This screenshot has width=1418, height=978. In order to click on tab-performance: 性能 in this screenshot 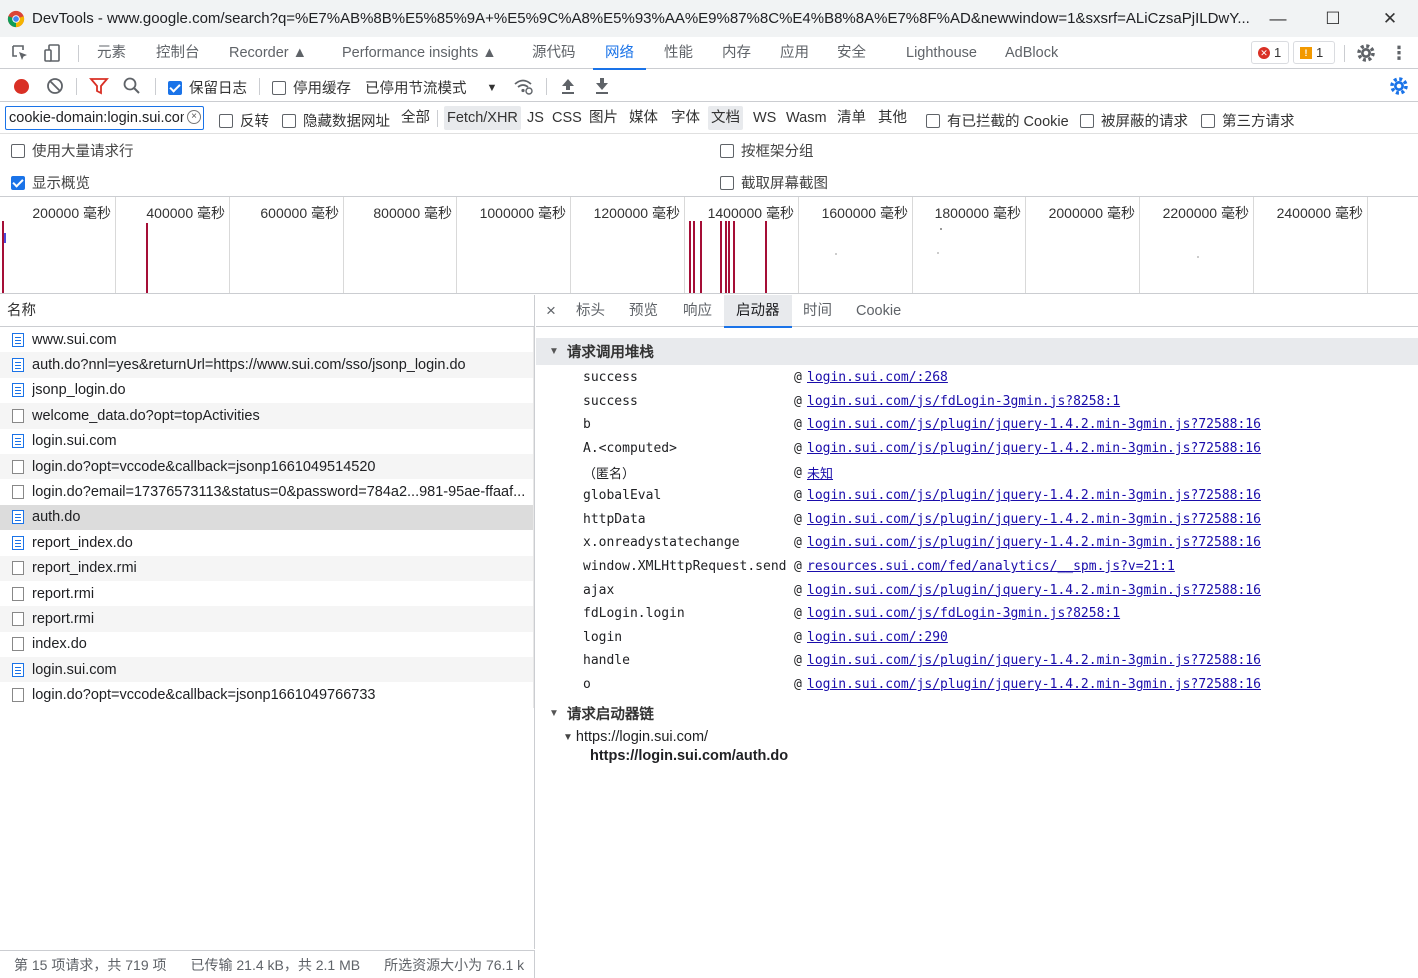, I will do `click(678, 53)`.